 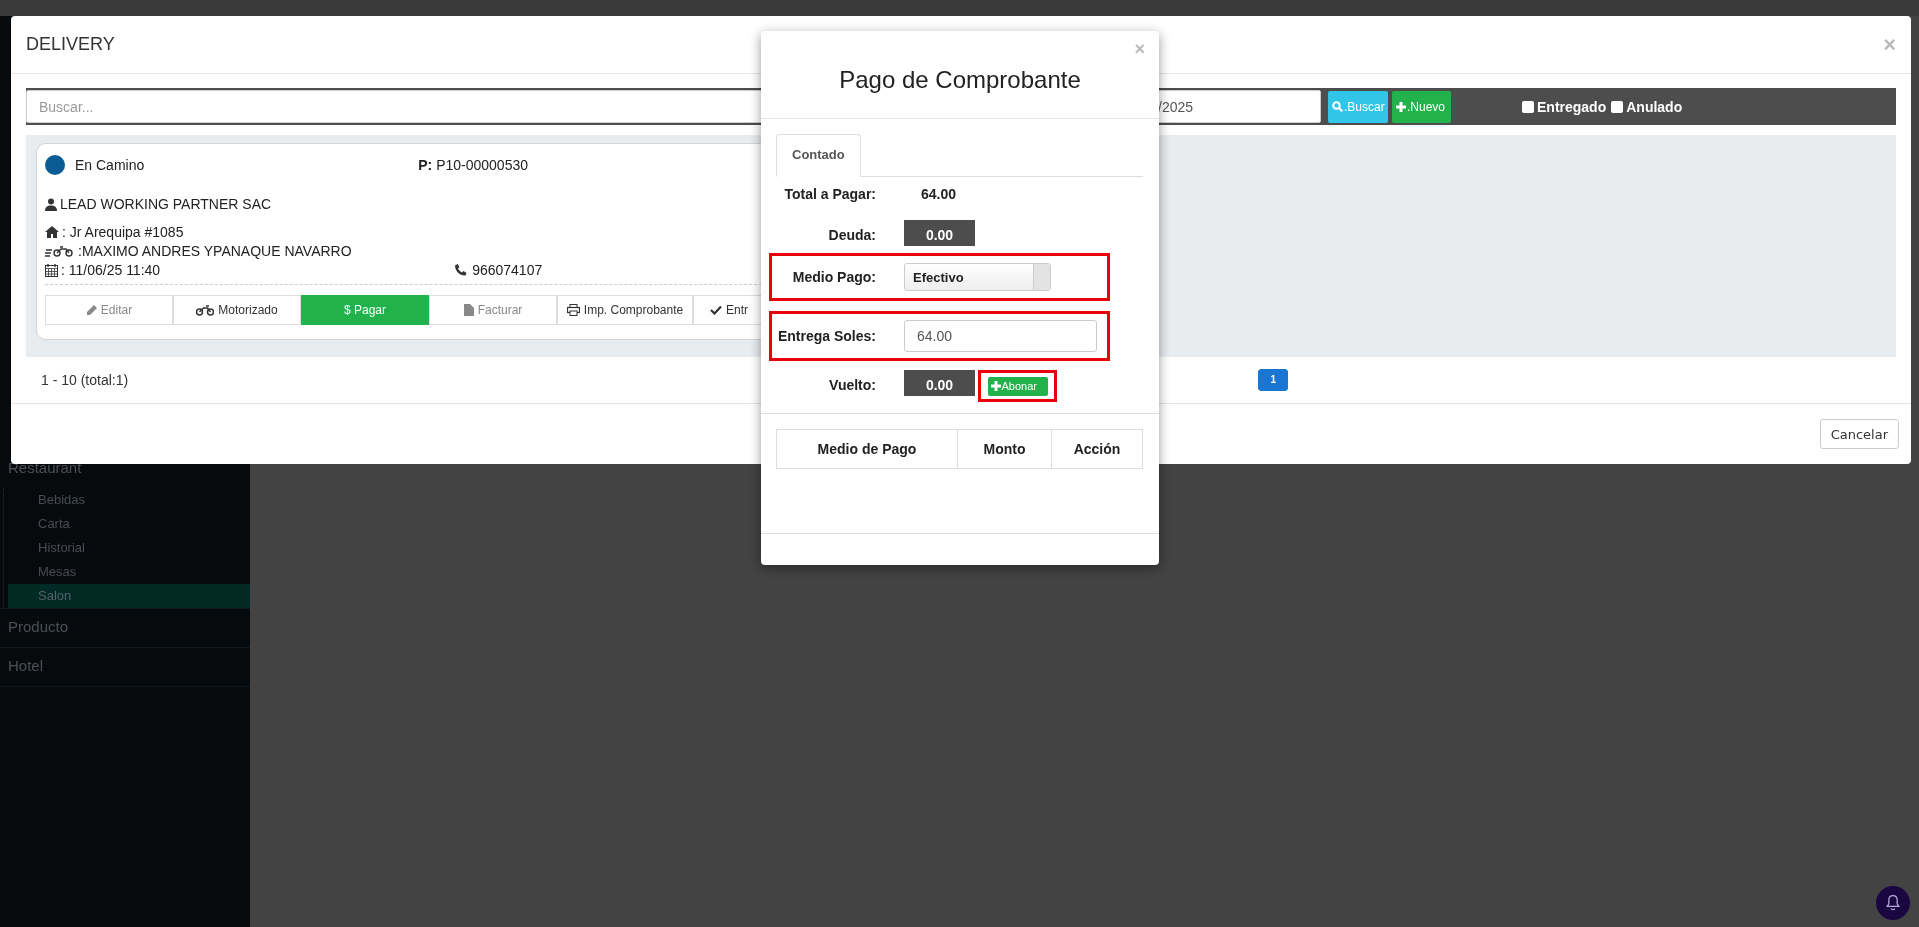 What do you see at coordinates (851, 236) in the screenshot?
I see `field-label: Deuda:` at bounding box center [851, 236].